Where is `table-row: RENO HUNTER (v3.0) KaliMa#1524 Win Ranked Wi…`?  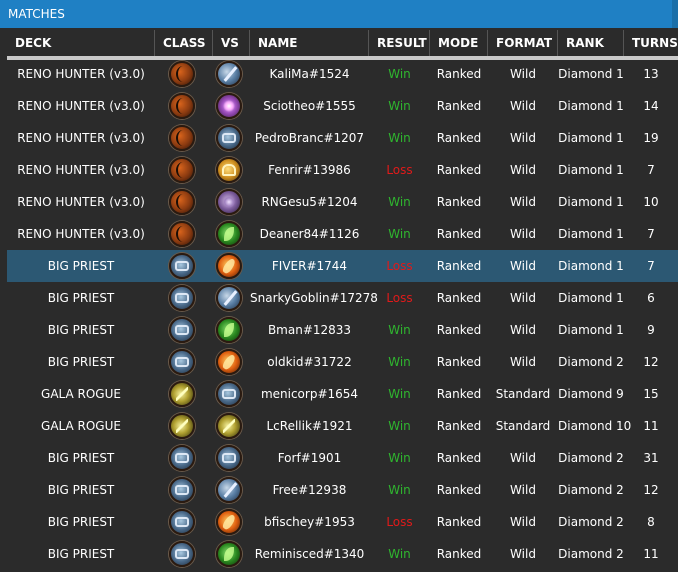 table-row: RENO HUNTER (v3.0) KaliMa#1524 Win Ranked Wi… is located at coordinates (342, 74).